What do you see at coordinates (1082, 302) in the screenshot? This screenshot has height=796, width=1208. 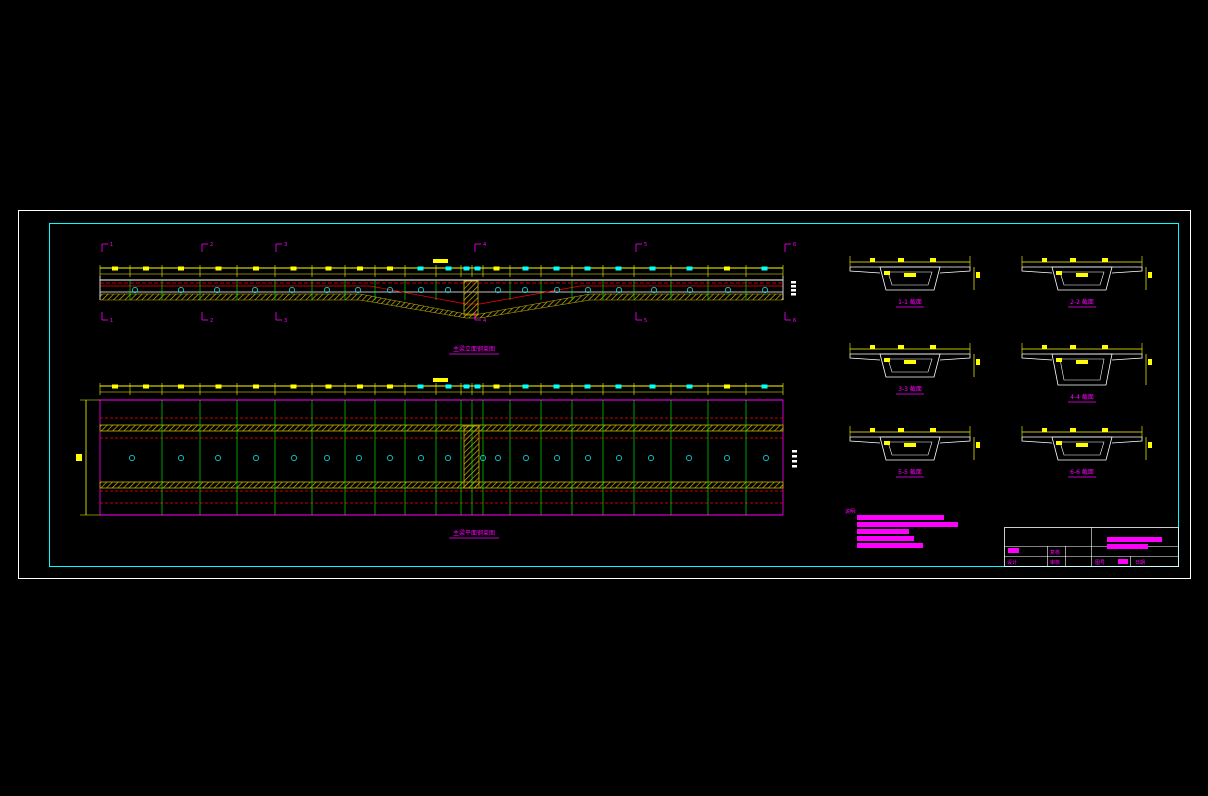 I see `section-label-2: 2-2 截面` at bounding box center [1082, 302].